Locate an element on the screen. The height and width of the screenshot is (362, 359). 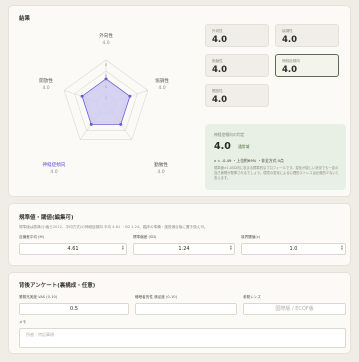
norm-threshold-spinner: ▲ ▼ is located at coordinates (342, 248).